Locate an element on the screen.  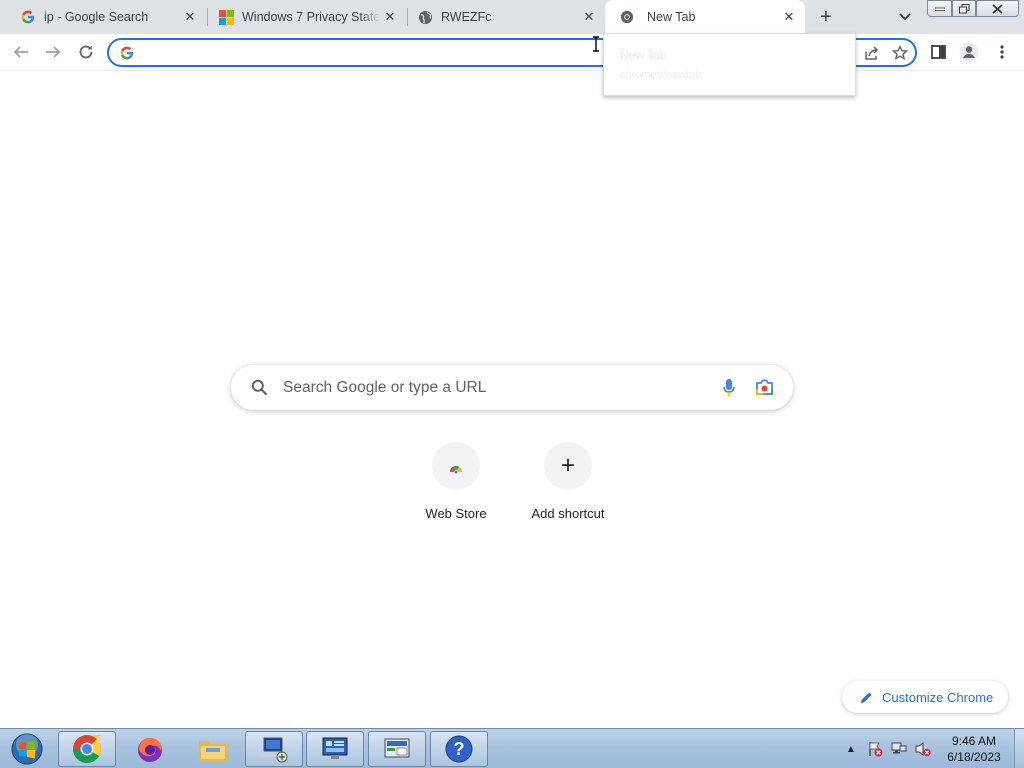
taskbar-display-settings is located at coordinates (397, 749).